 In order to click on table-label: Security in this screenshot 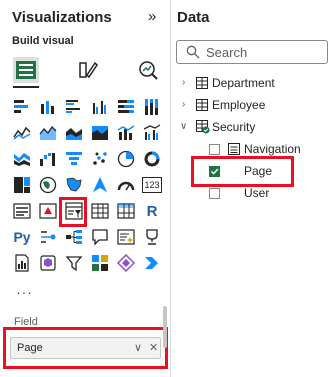, I will do `click(234, 127)`.